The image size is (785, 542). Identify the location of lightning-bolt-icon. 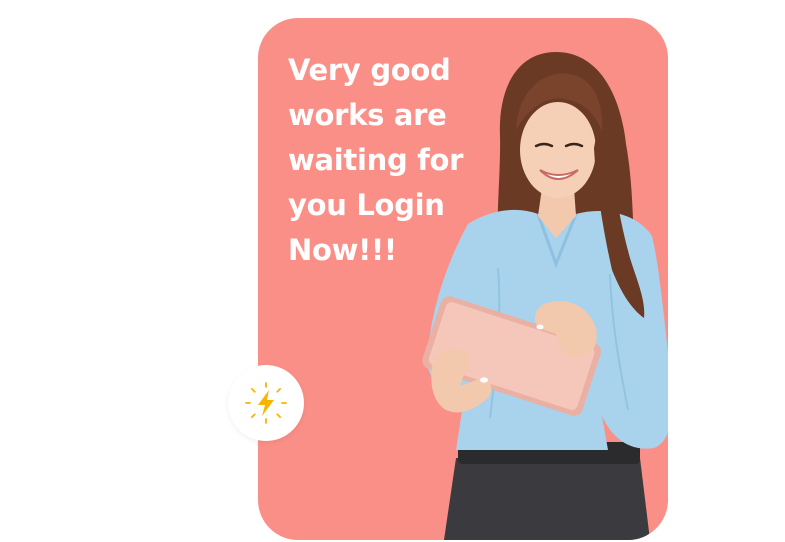
(266, 403).